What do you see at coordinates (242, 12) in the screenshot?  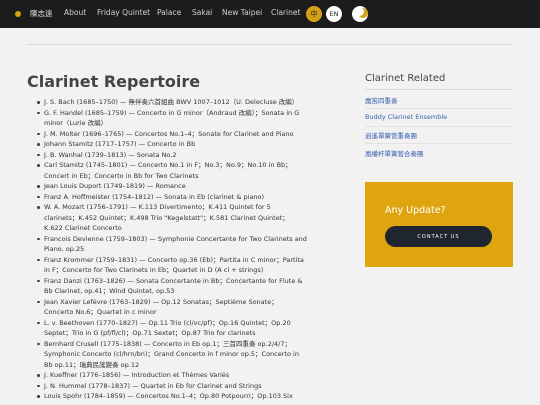 I see `nav-item-new-taipei: New Taipei` at bounding box center [242, 12].